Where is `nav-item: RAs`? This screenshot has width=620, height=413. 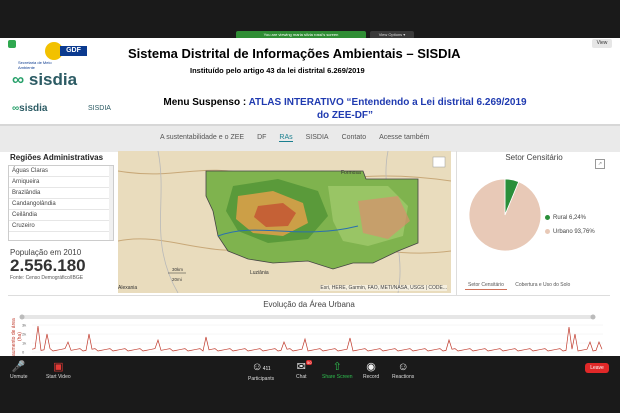
nav-item: RAs is located at coordinates (286, 138).